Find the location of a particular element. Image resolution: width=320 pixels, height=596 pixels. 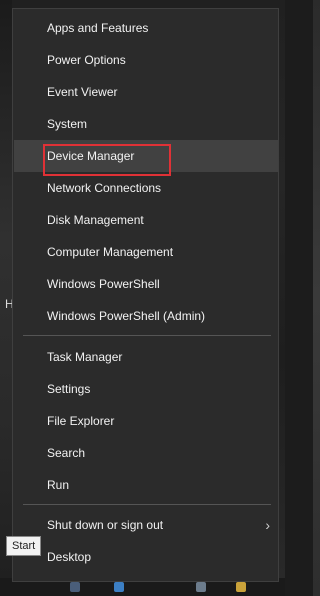

menu-item-shut-down-or-sign-out: Shut down or sign out › is located at coordinates (146, 525).